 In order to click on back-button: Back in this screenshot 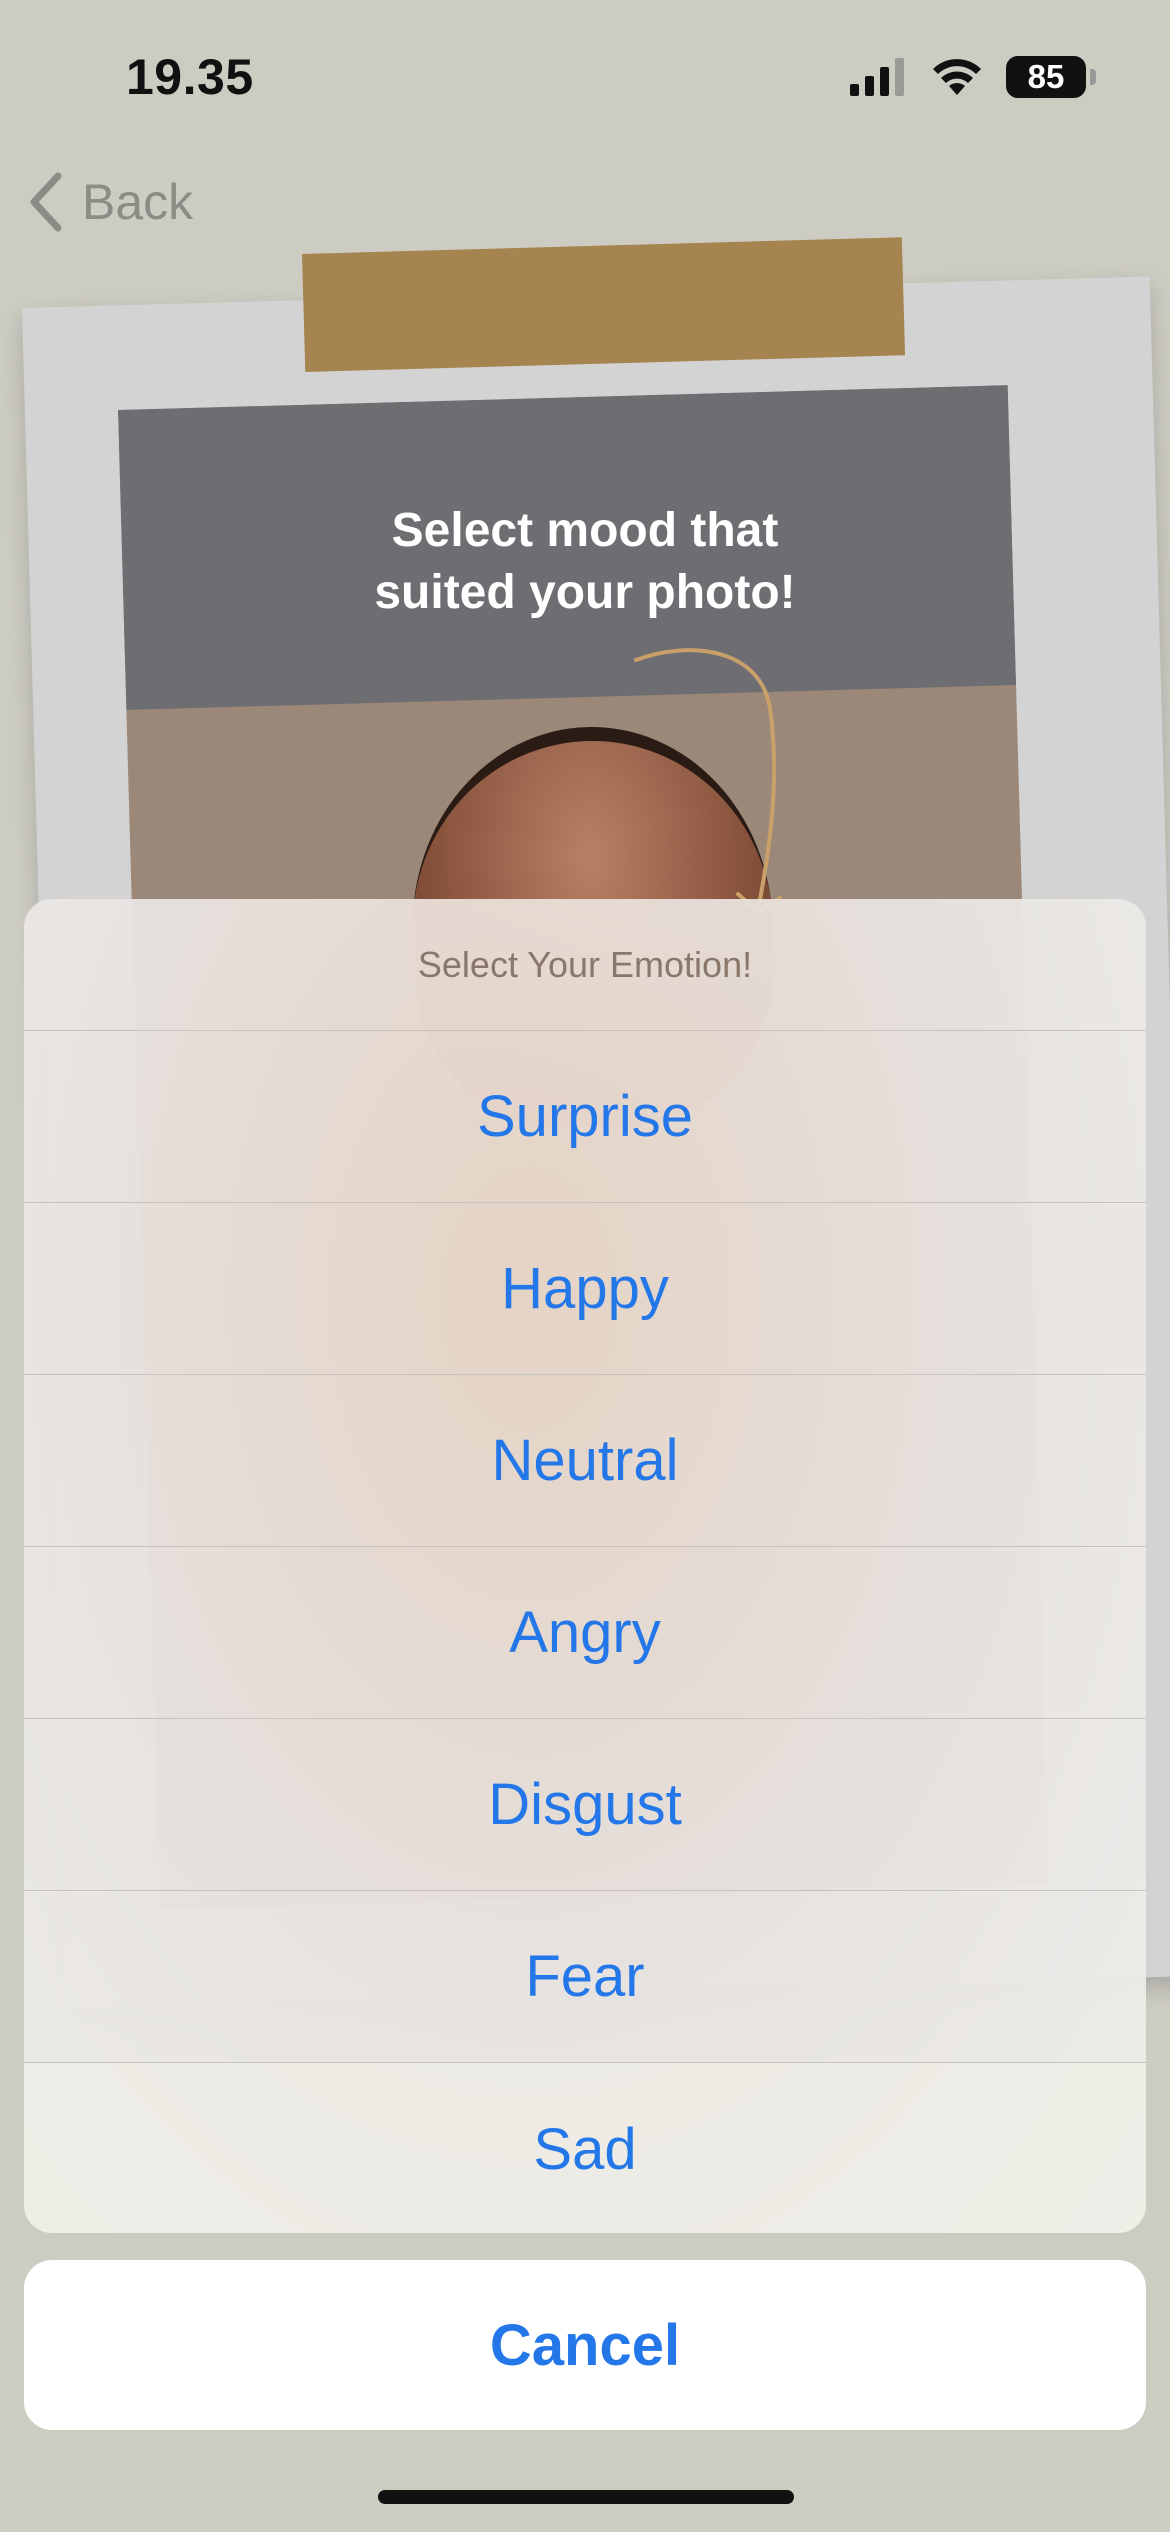, I will do `click(110, 202)`.